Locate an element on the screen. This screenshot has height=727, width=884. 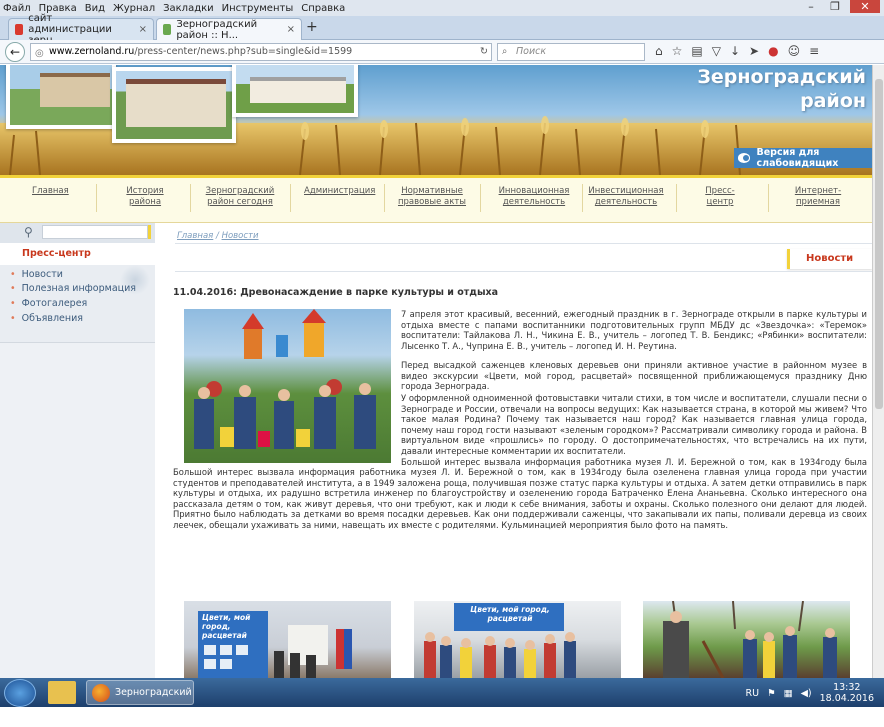
menu-edit: Правка is located at coordinates (58, 8).